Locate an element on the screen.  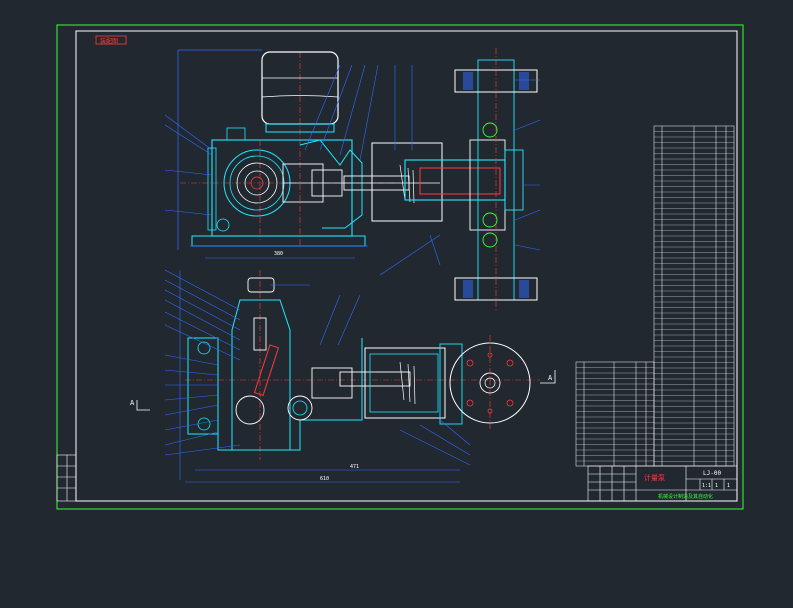
parts-list-left is located at coordinates (615, 414).